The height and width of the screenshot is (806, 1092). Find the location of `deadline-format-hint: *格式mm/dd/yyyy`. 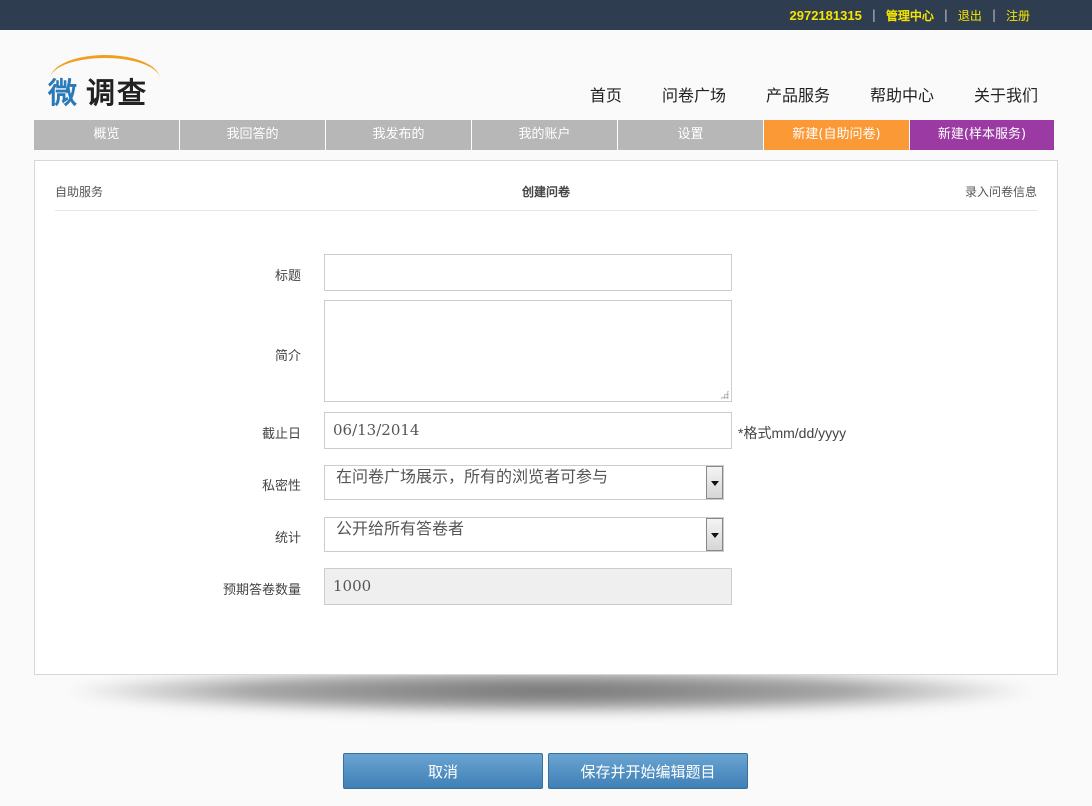

deadline-format-hint: *格式mm/dd/yyyy is located at coordinates (792, 433).